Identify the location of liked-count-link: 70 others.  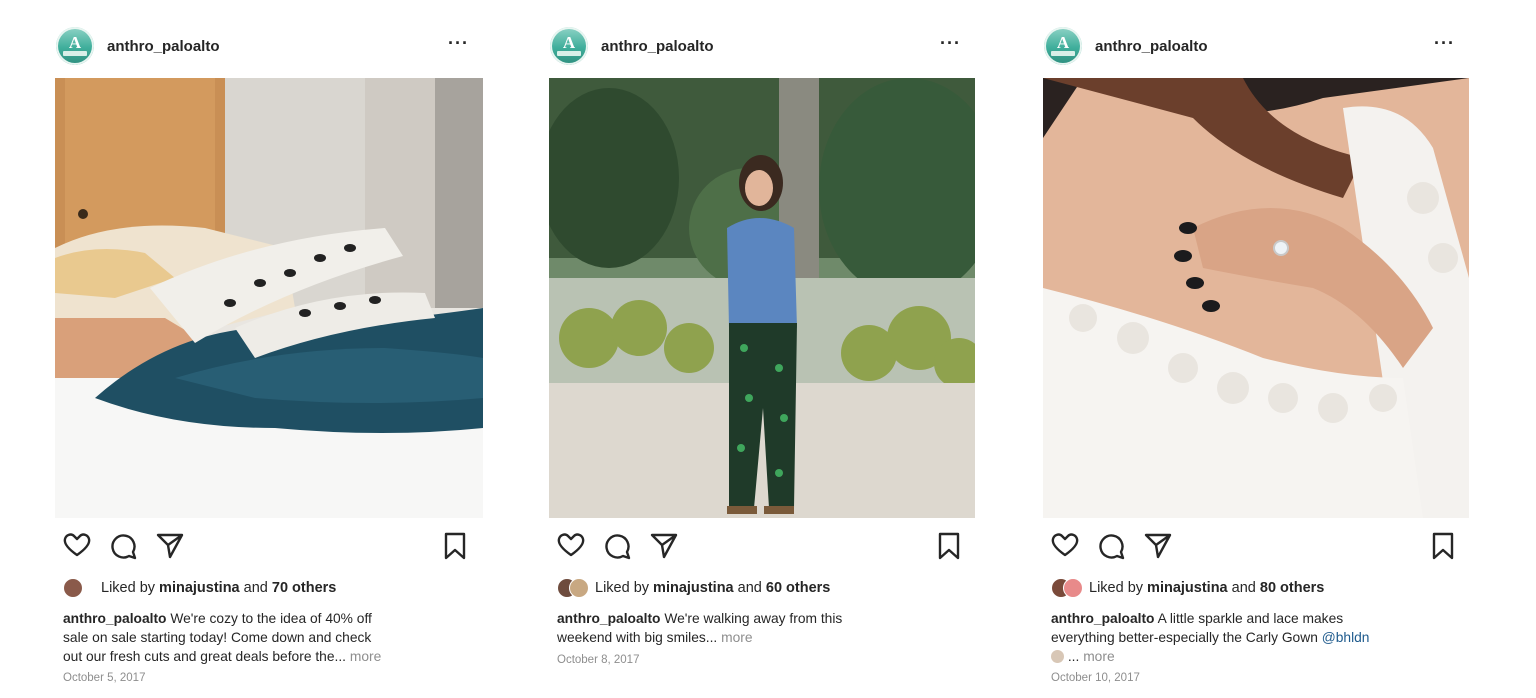
(304, 588).